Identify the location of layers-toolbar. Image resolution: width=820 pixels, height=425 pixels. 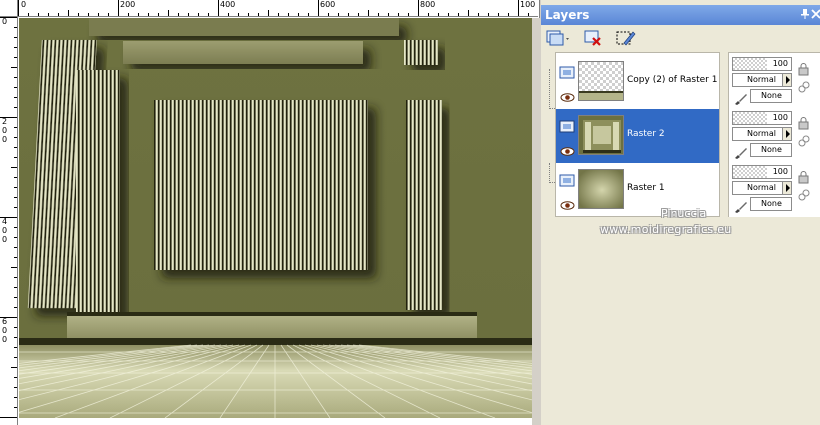
(680, 38).